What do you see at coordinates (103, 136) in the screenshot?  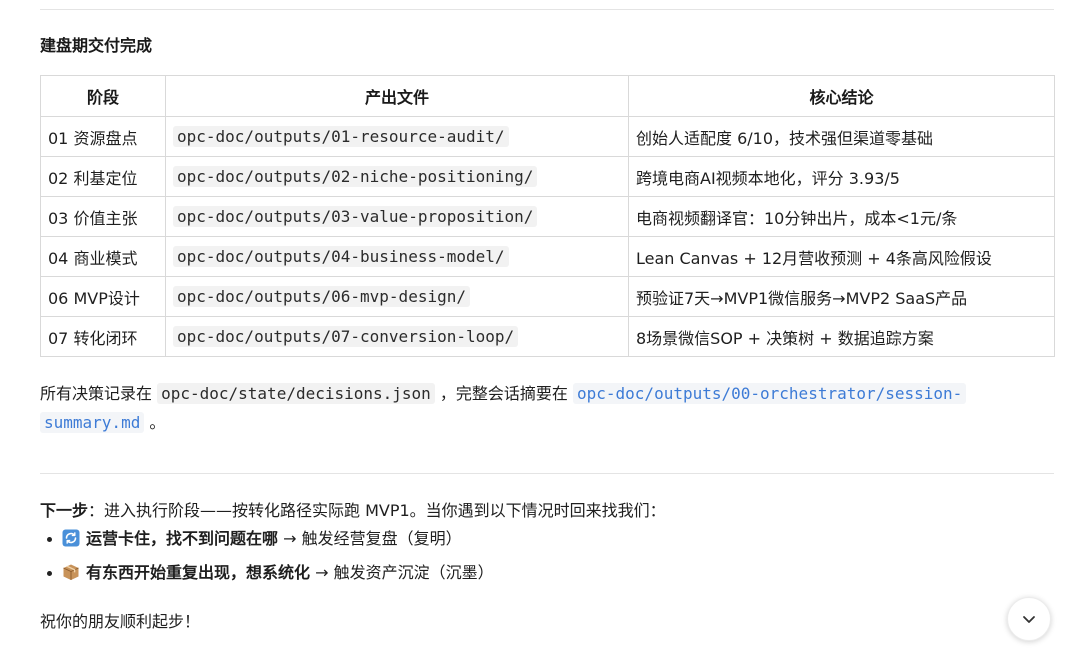 I see `cell-stage: 01 资源盘点` at bounding box center [103, 136].